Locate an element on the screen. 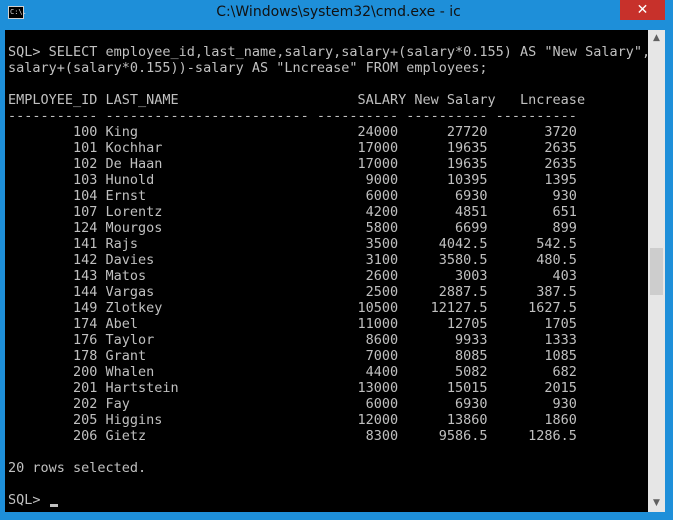 Image resolution: width=673 pixels, height=520 pixels. table-row: 202 Fay 6000 6930 930 is located at coordinates (292, 404).